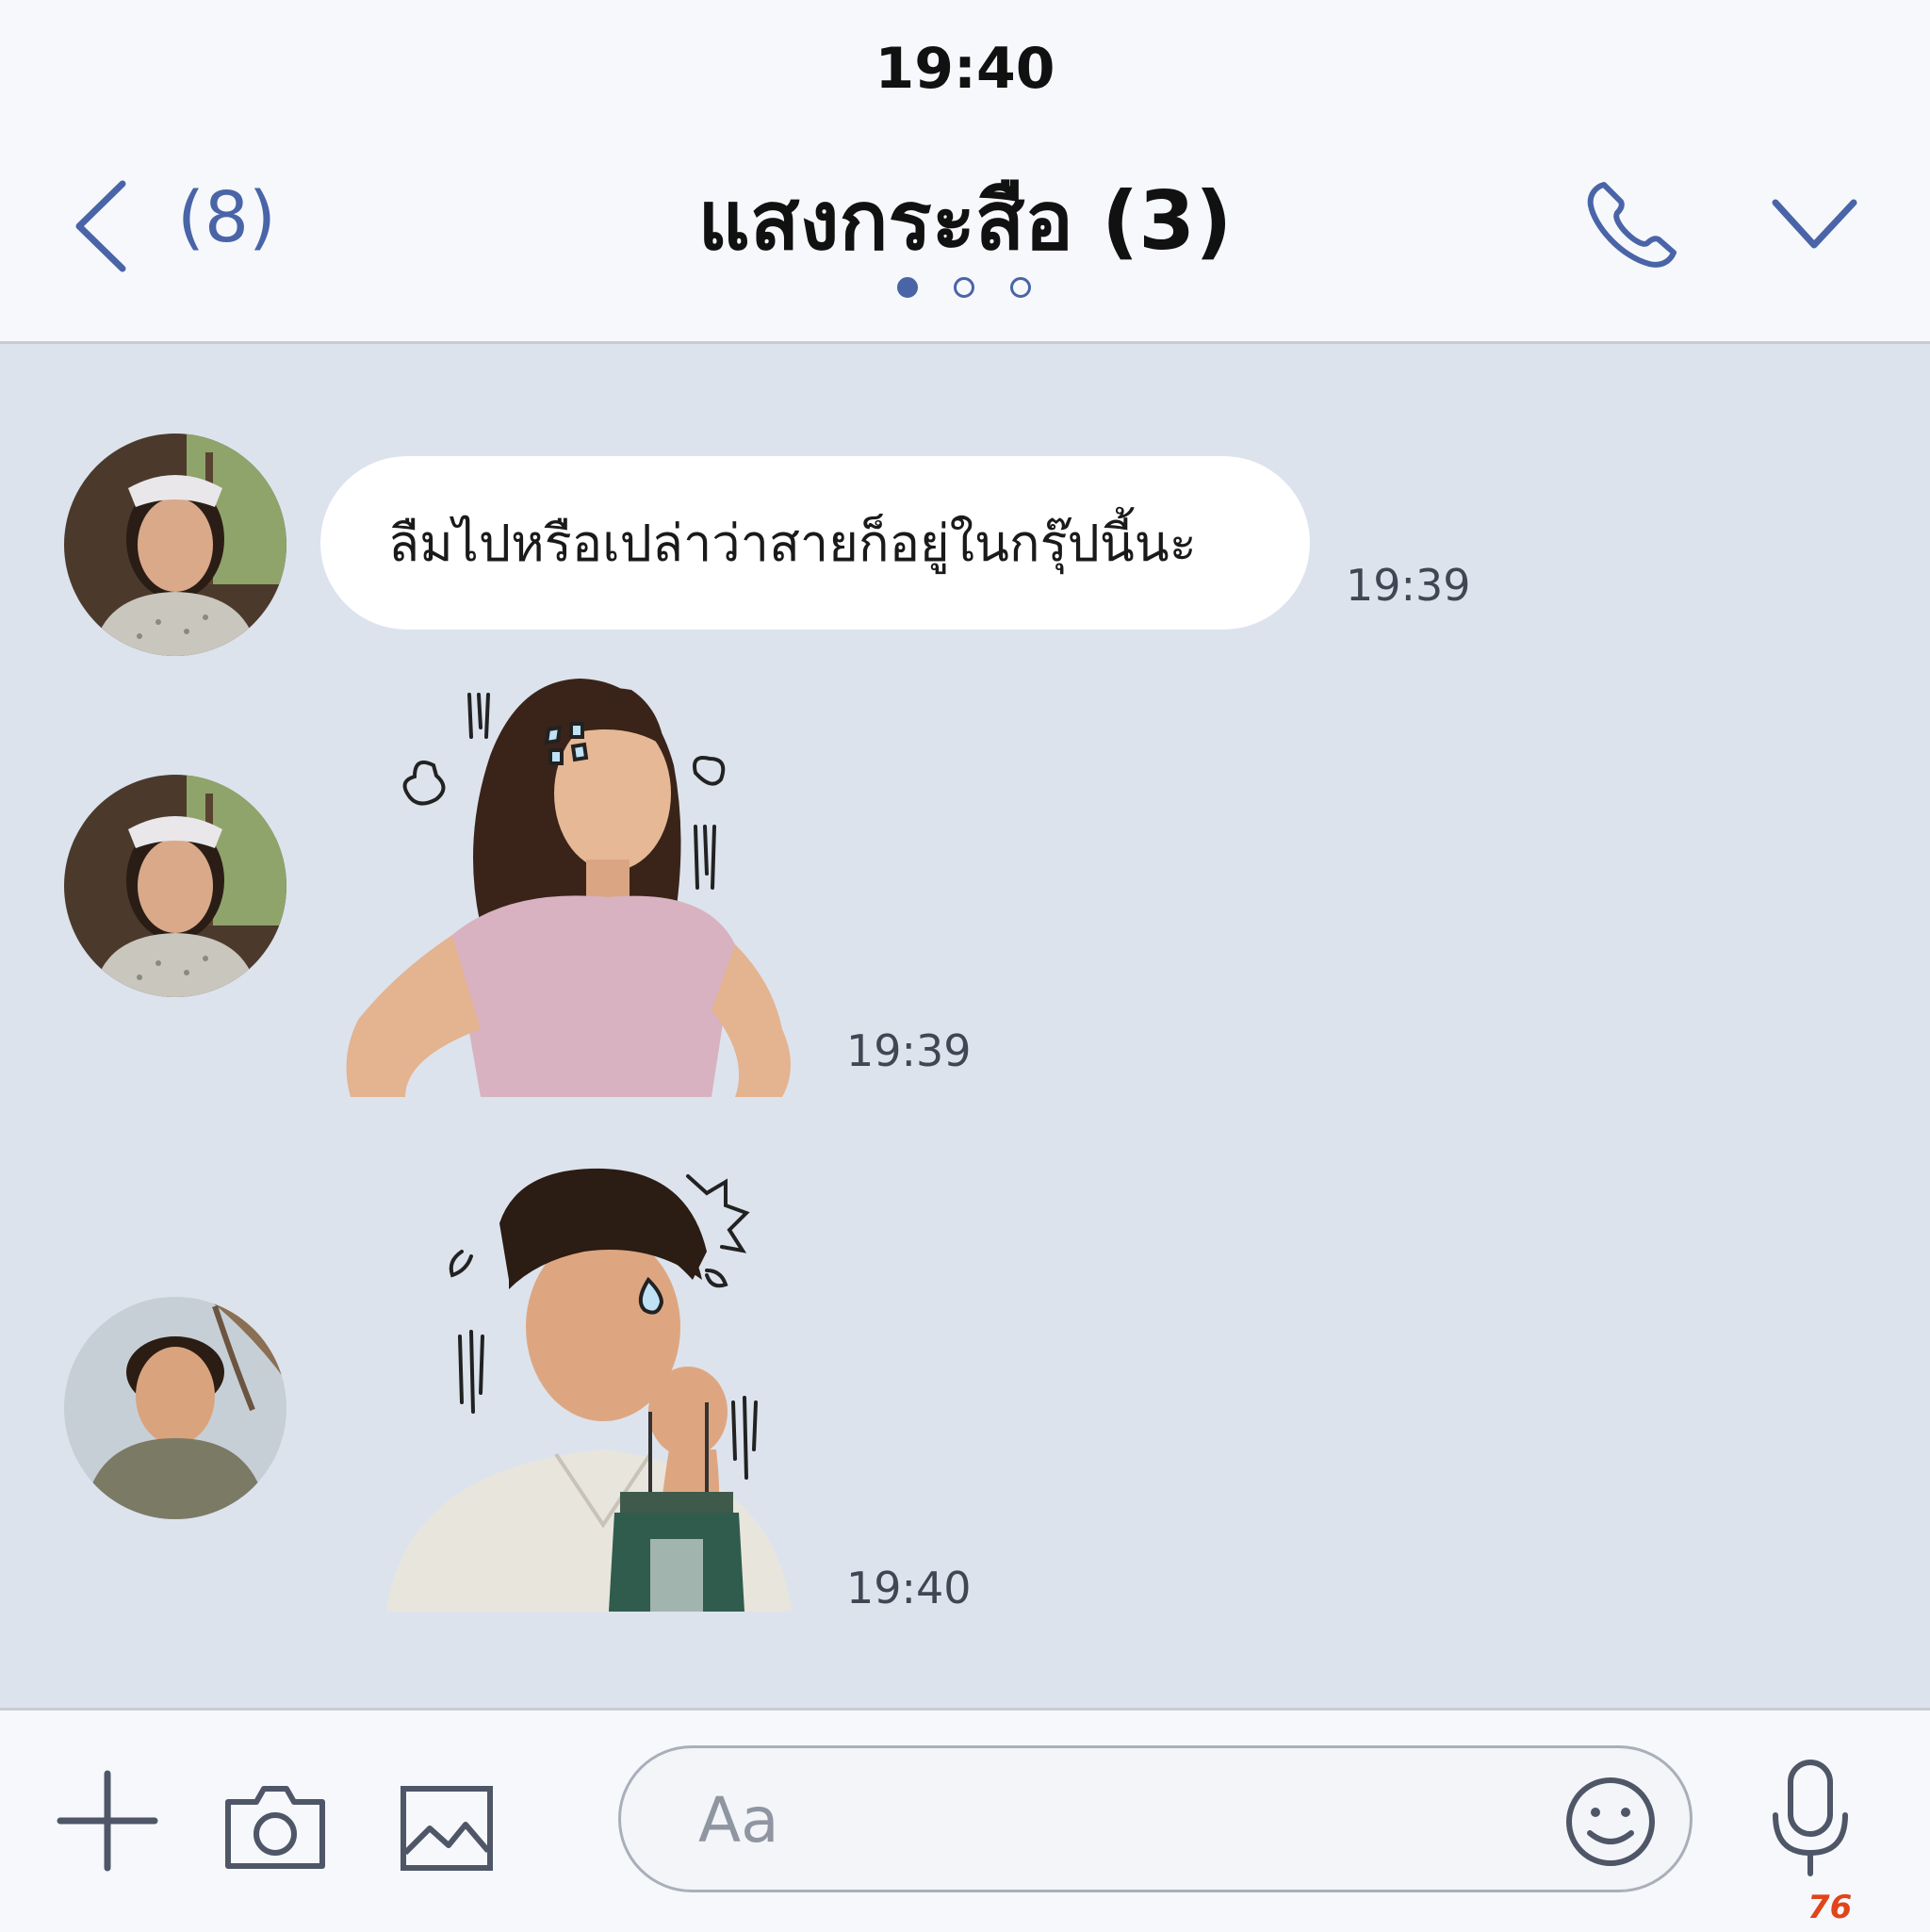 The width and height of the screenshot is (1930, 1932). Describe the element at coordinates (275, 1828) in the screenshot. I see `camera-icon` at that location.